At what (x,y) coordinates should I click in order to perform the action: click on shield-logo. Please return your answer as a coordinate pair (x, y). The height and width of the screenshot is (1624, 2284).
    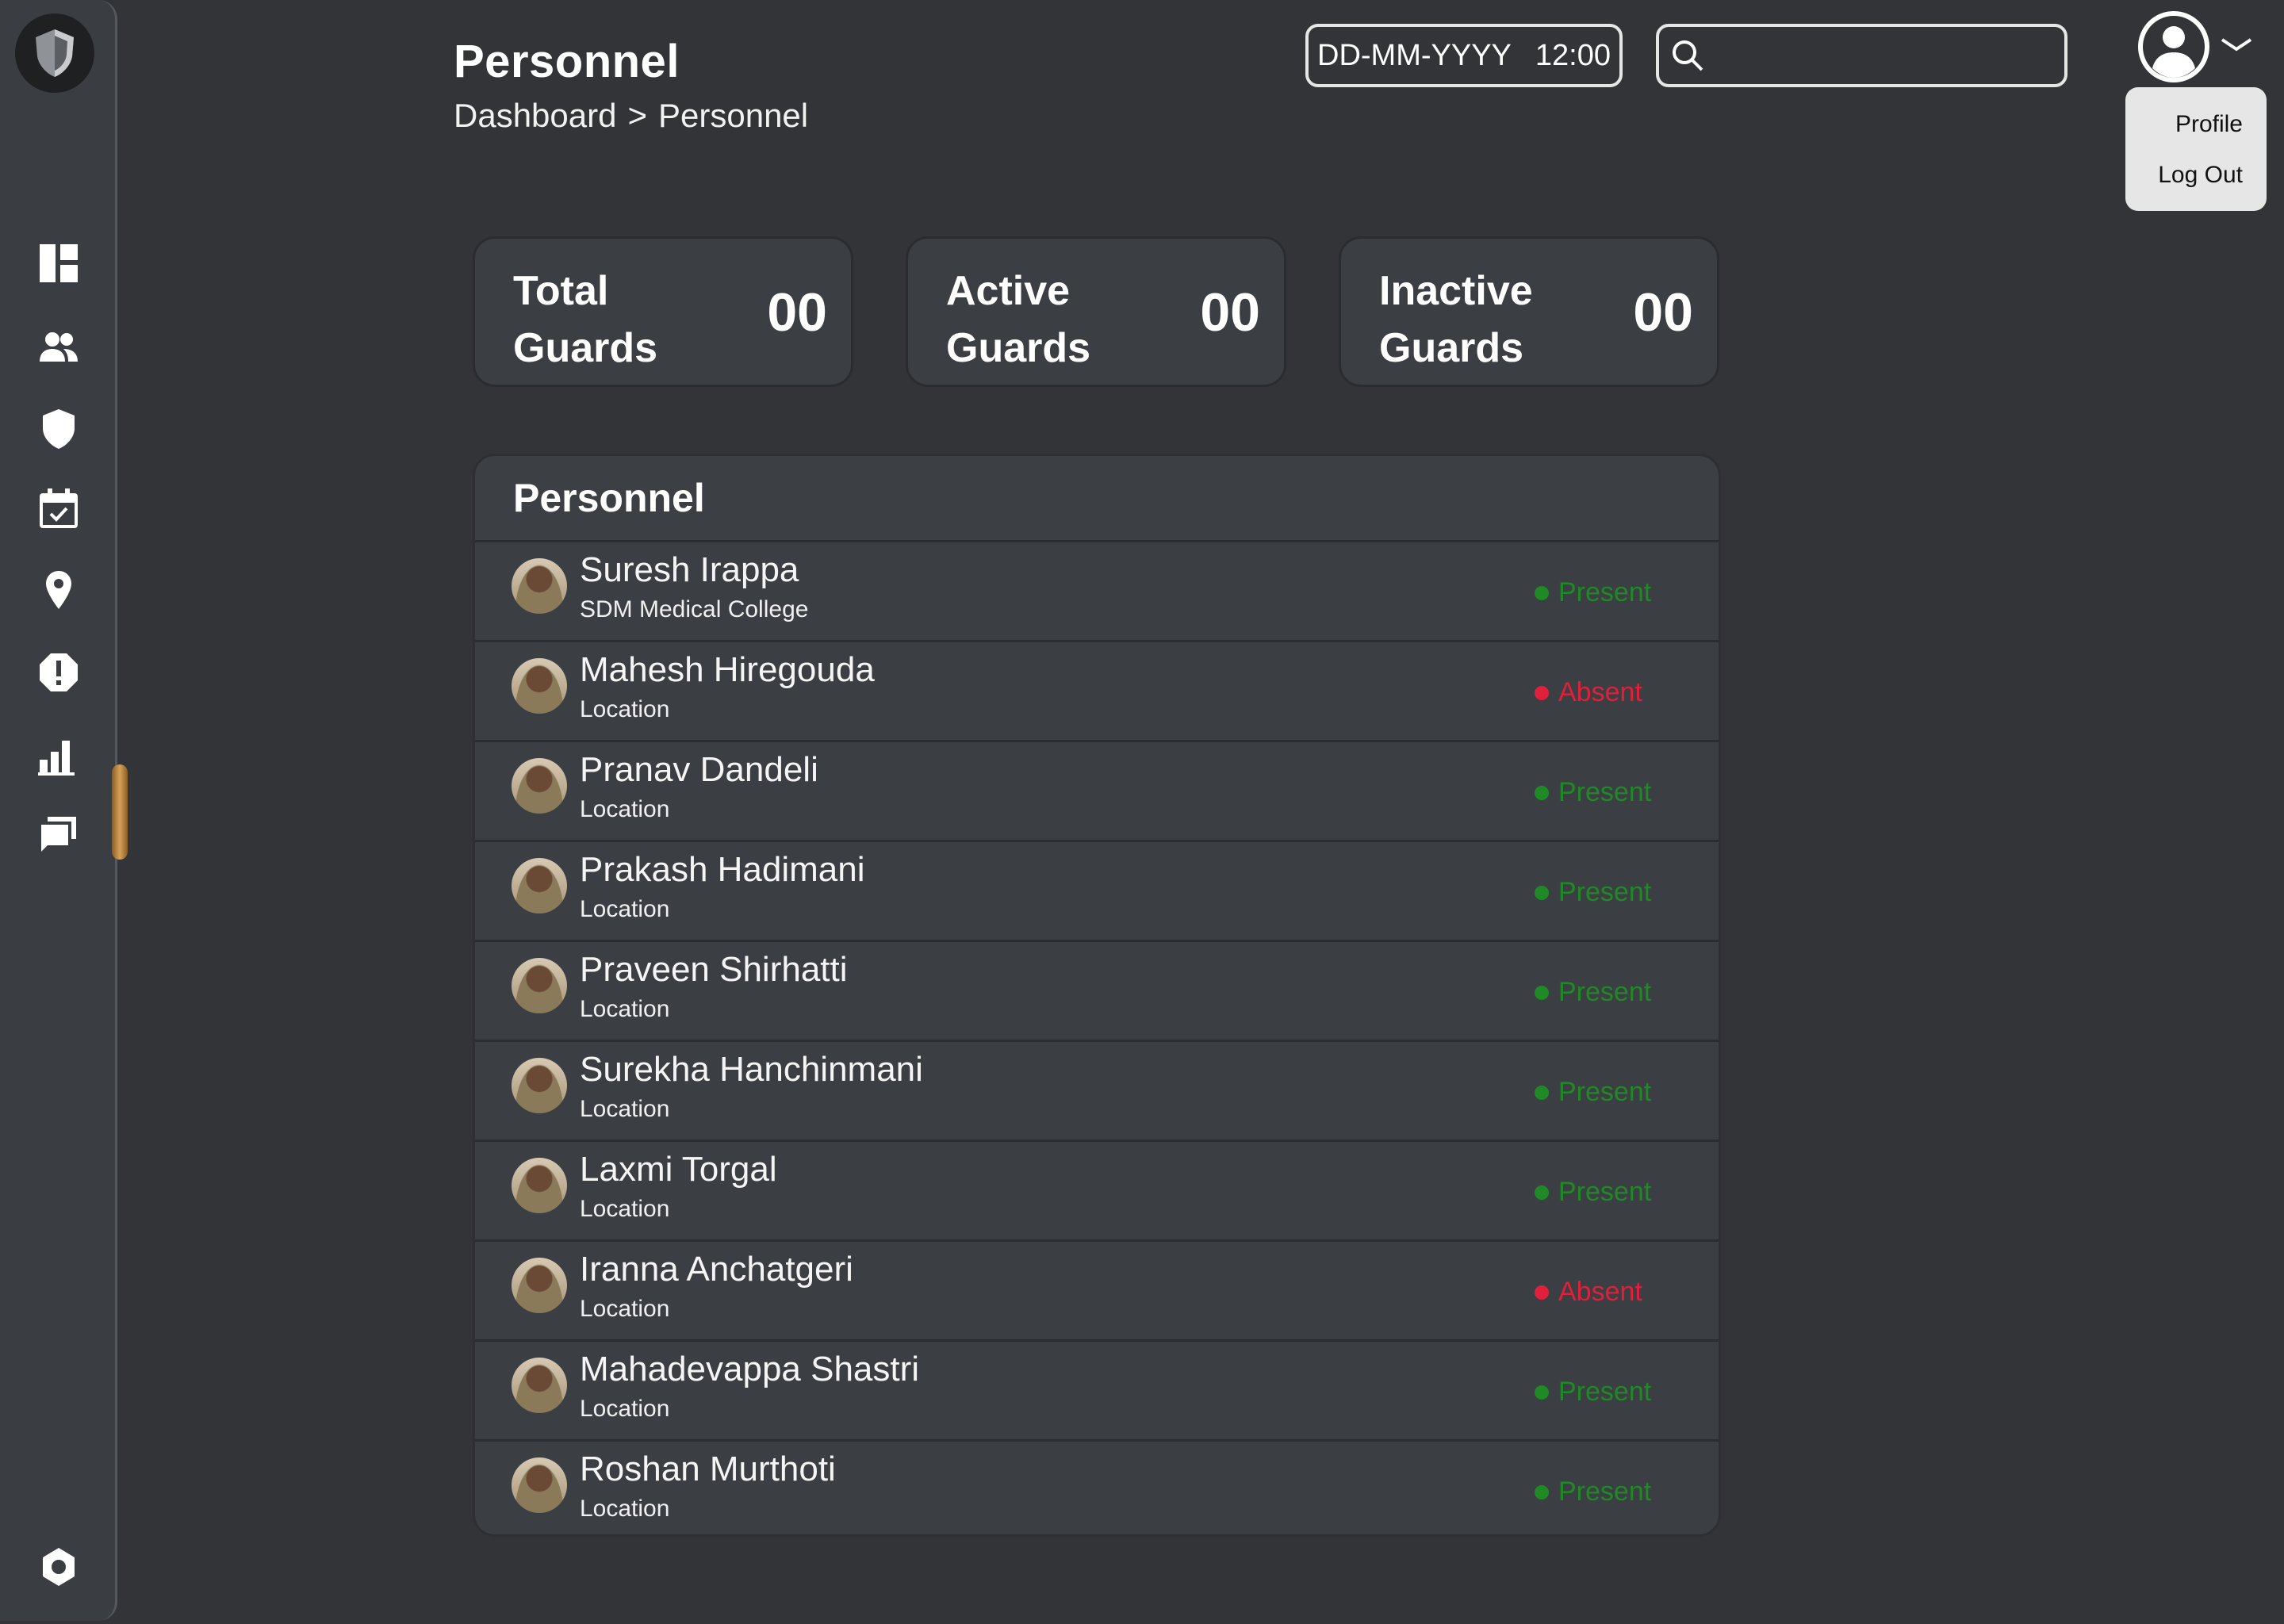
    Looking at the image, I should click on (54, 53).